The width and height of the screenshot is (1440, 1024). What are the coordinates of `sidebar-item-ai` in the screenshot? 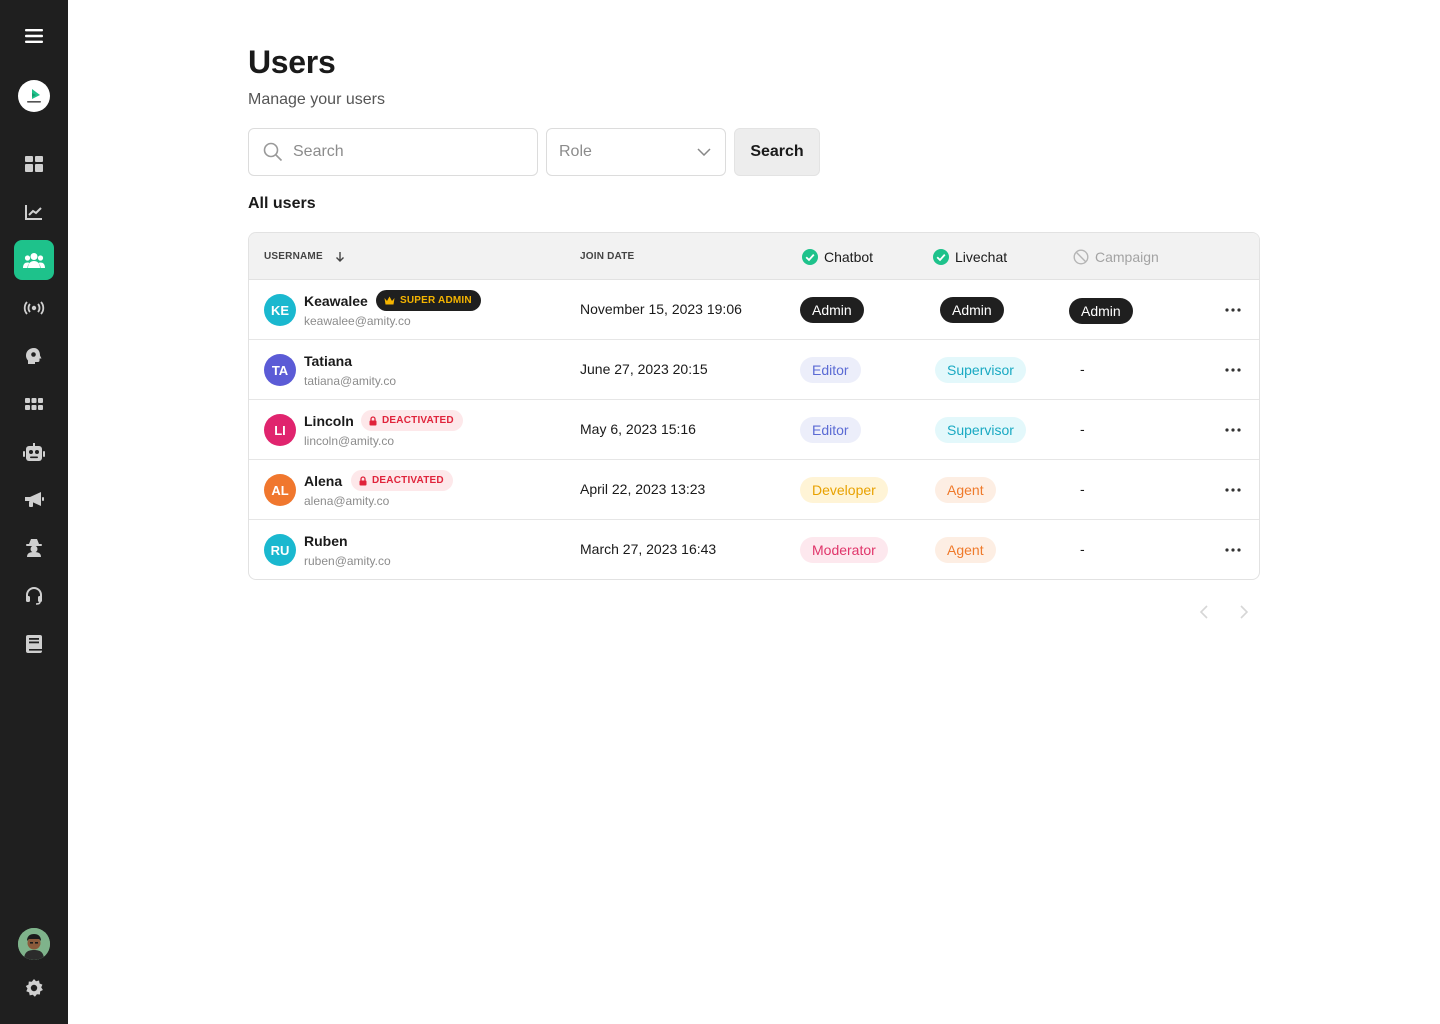 It's located at (34, 356).